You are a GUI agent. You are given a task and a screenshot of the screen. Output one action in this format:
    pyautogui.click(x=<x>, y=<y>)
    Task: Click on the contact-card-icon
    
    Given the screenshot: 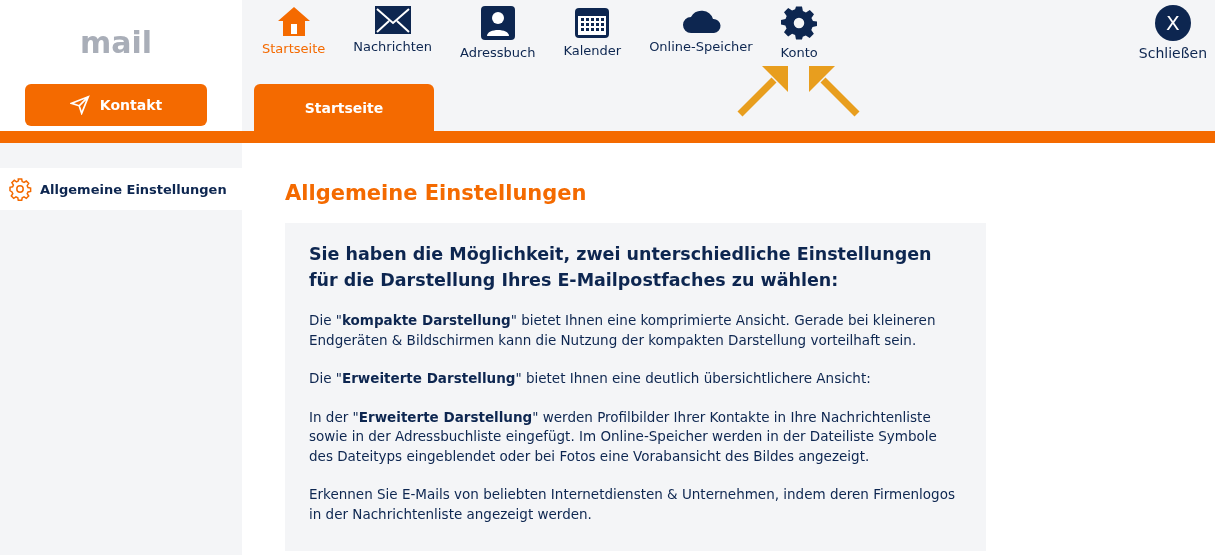 What is the action you would take?
    pyautogui.click(x=497, y=23)
    